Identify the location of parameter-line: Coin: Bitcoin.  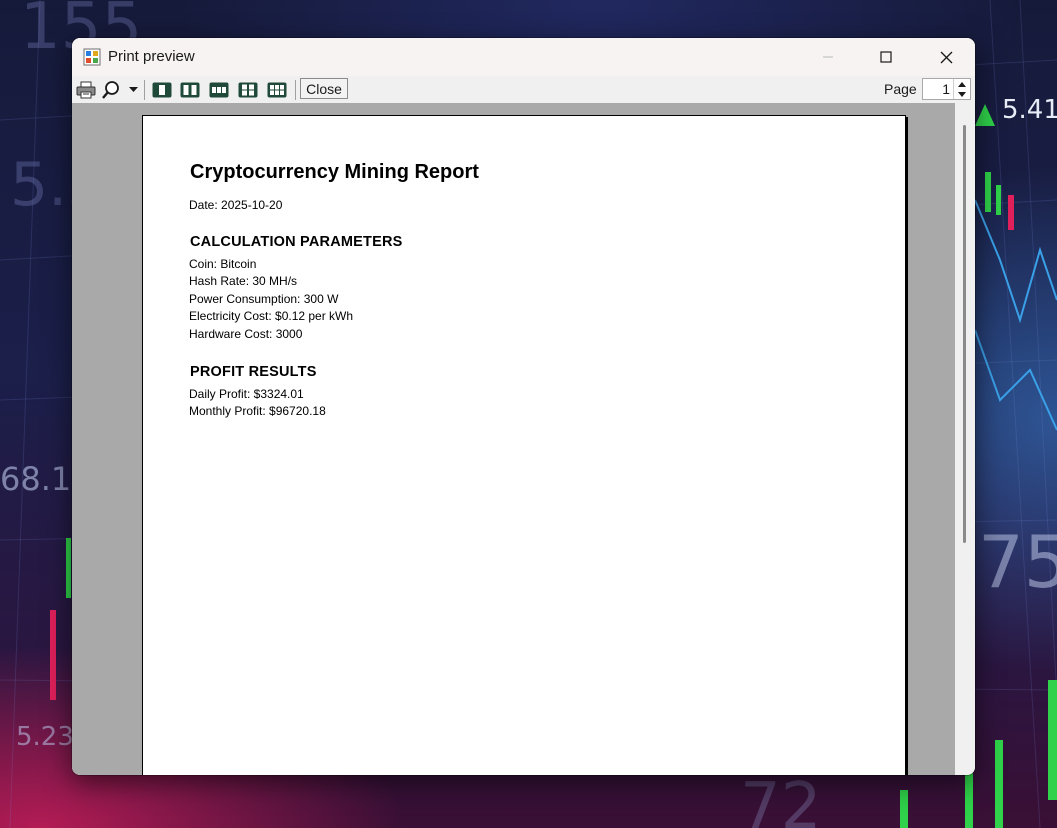
(223, 264).